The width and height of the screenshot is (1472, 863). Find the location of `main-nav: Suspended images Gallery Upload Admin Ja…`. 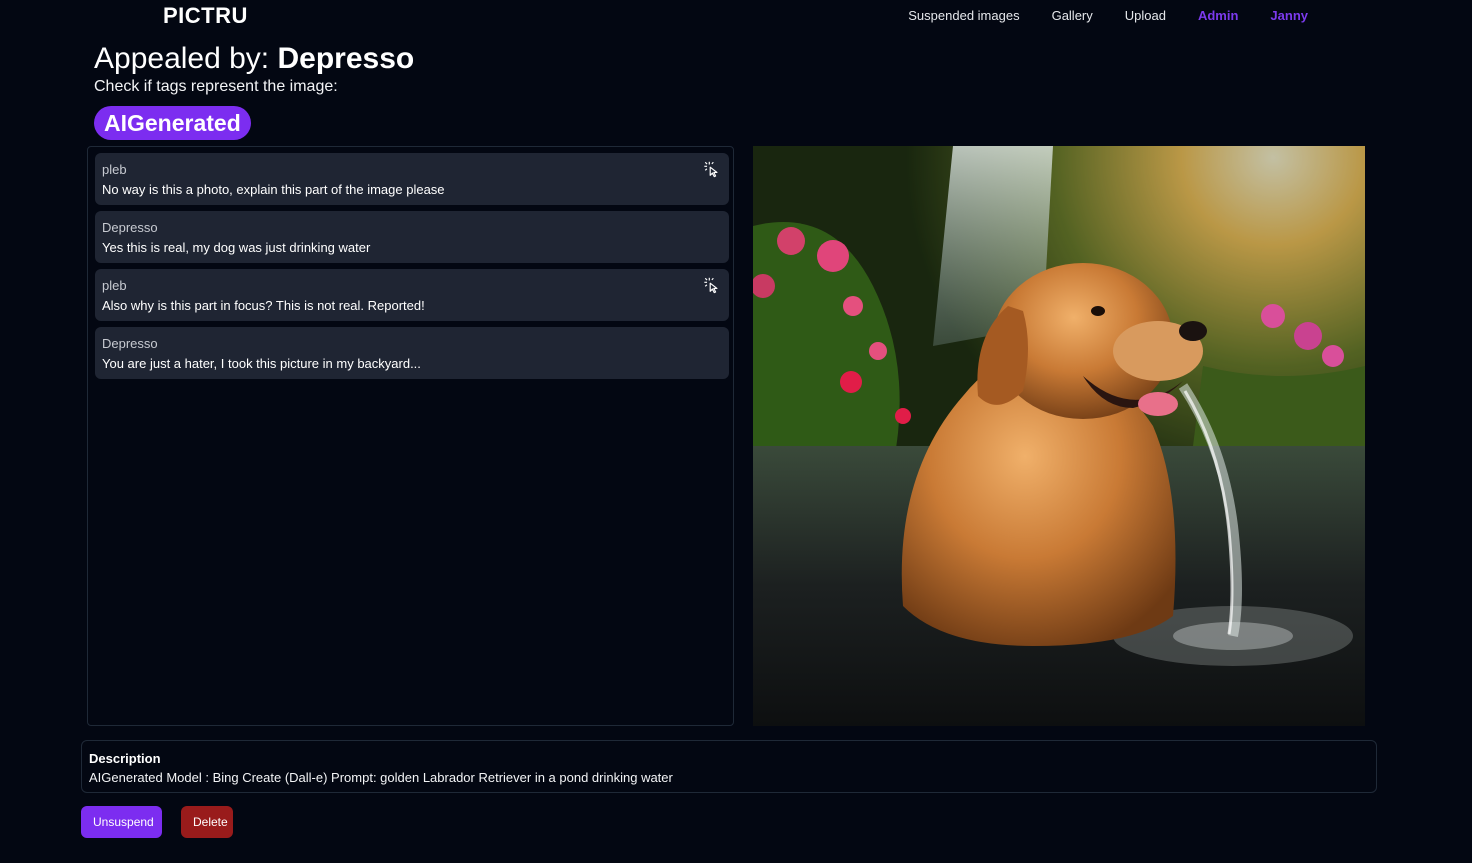

main-nav: Suspended images Gallery Upload Admin Ja… is located at coordinates (1108, 15).